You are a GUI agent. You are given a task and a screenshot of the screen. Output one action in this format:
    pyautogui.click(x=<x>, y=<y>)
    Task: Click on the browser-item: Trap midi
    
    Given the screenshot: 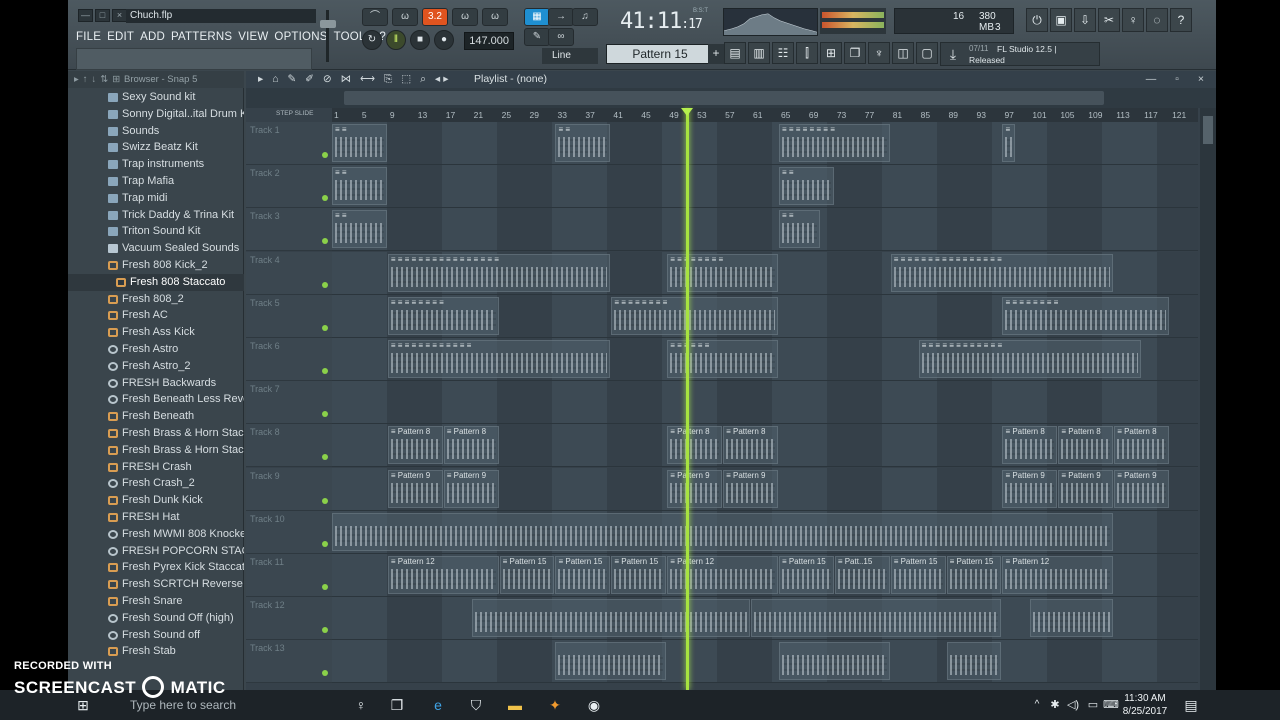 What is the action you would take?
    pyautogui.click(x=156, y=198)
    